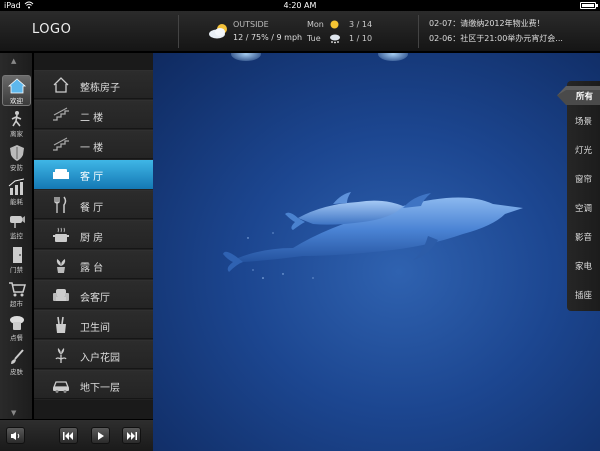 This screenshot has height=451, width=600. Describe the element at coordinates (17, 356) in the screenshot. I see `brush-icon` at that location.